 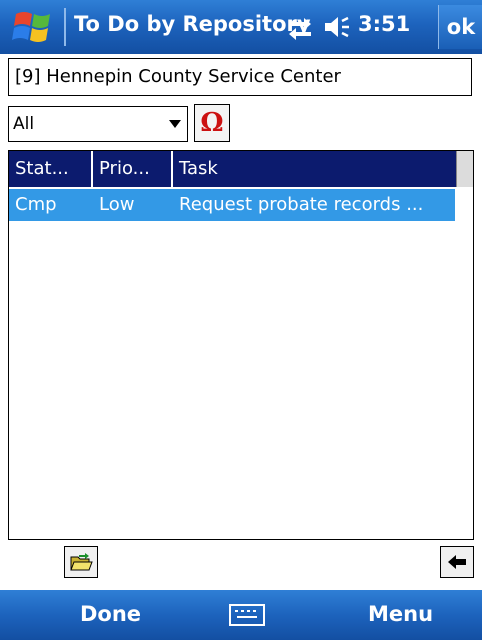 What do you see at coordinates (212, 123) in the screenshot?
I see `special-characters-button: Ω` at bounding box center [212, 123].